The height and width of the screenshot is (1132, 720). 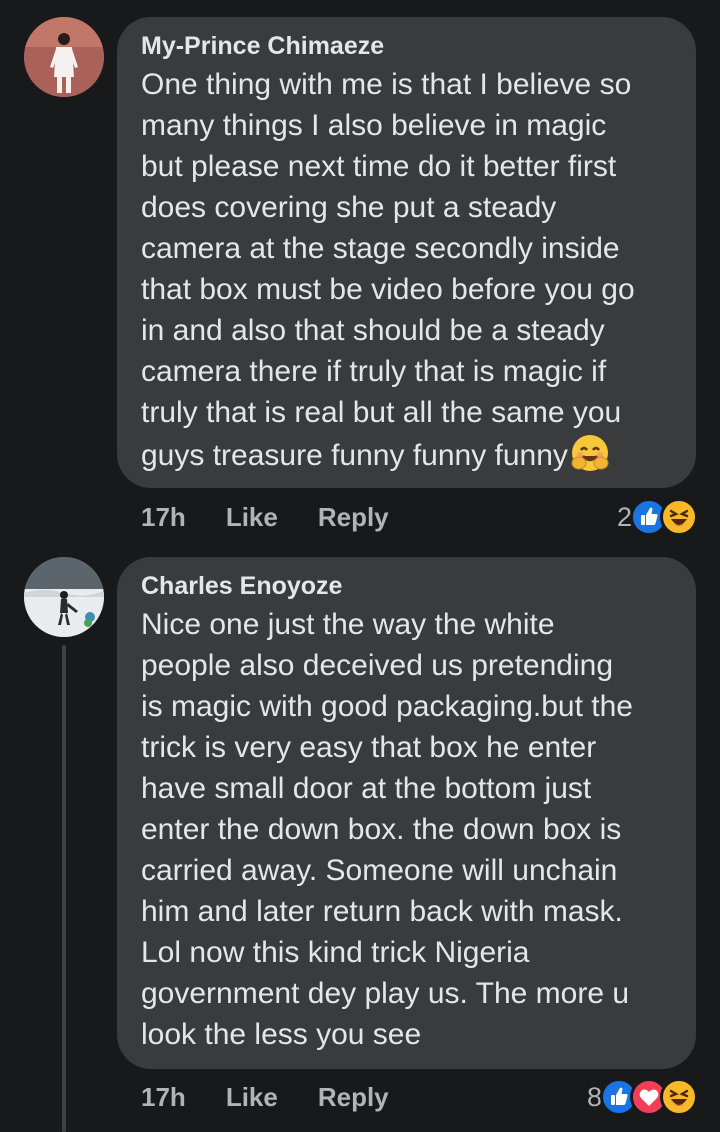 What do you see at coordinates (657, 517) in the screenshot?
I see `reaction-summary: 2` at bounding box center [657, 517].